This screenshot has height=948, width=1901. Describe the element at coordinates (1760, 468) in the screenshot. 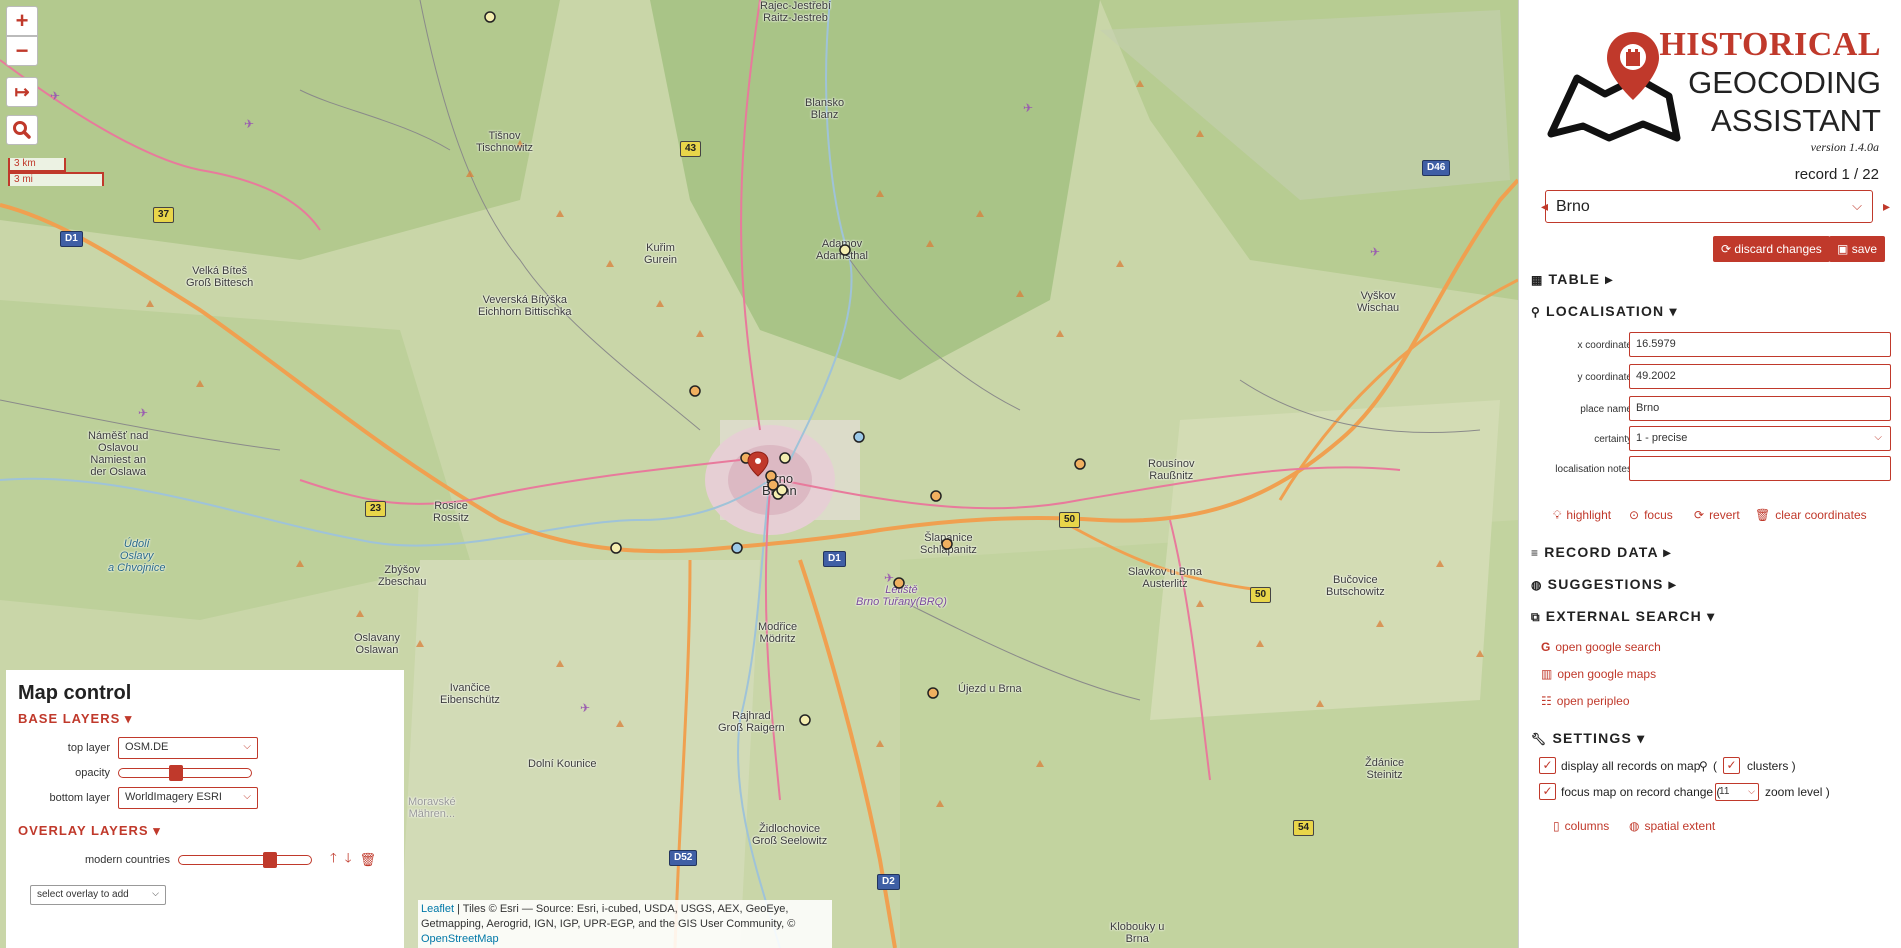

I see `localisation-notes-input` at that location.